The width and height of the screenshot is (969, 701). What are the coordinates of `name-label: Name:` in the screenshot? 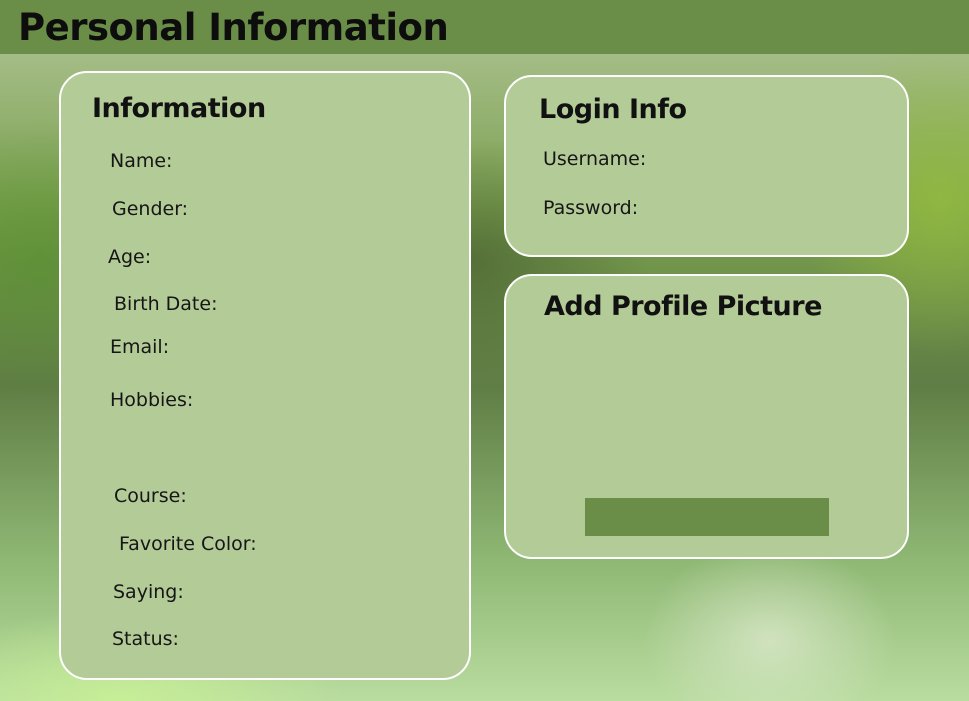 It's located at (141, 161).